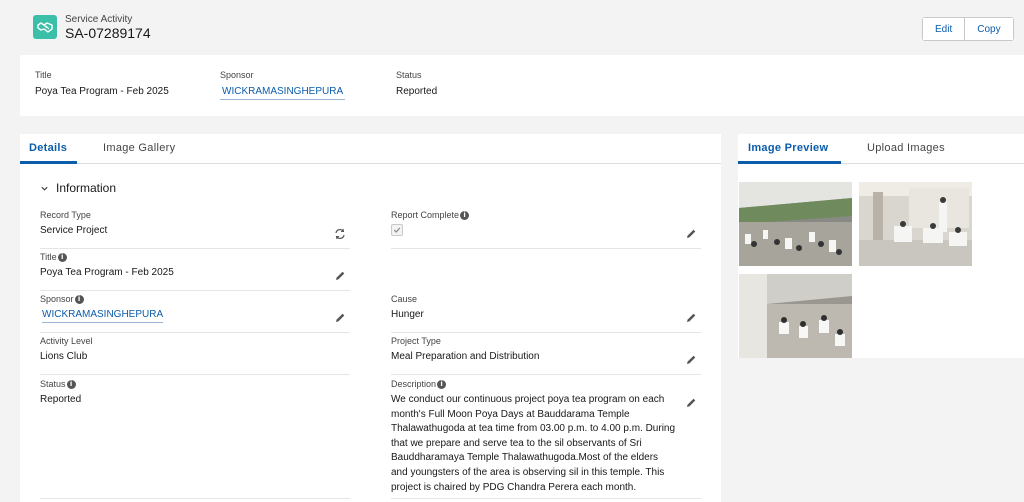 This screenshot has width=1024, height=502. I want to click on highlight-status-value: Reported, so click(417, 91).